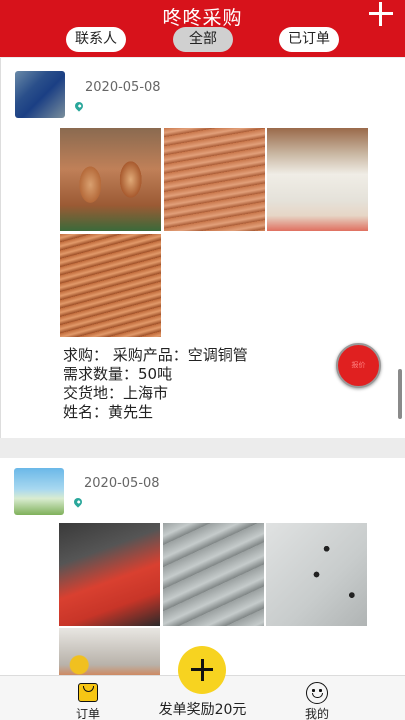  I want to click on tab-all: 全部, so click(203, 39).